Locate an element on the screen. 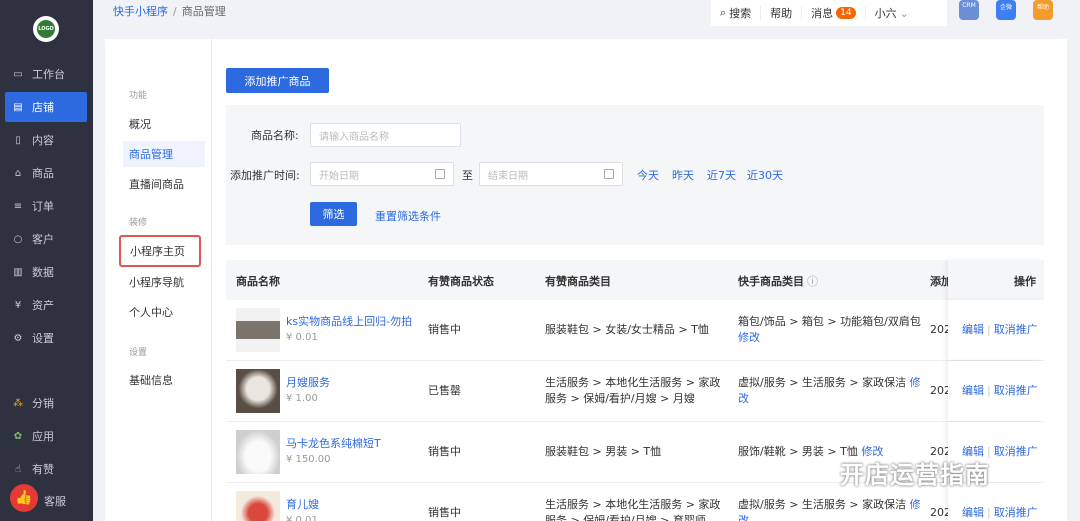  crm-app-icon: CRM is located at coordinates (969, 10).